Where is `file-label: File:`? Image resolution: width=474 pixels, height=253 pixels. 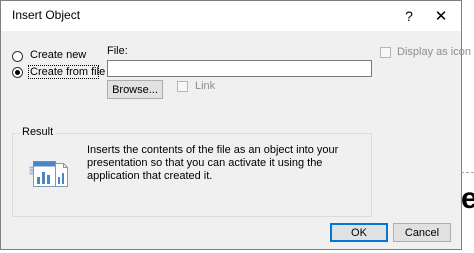 file-label: File: is located at coordinates (117, 51).